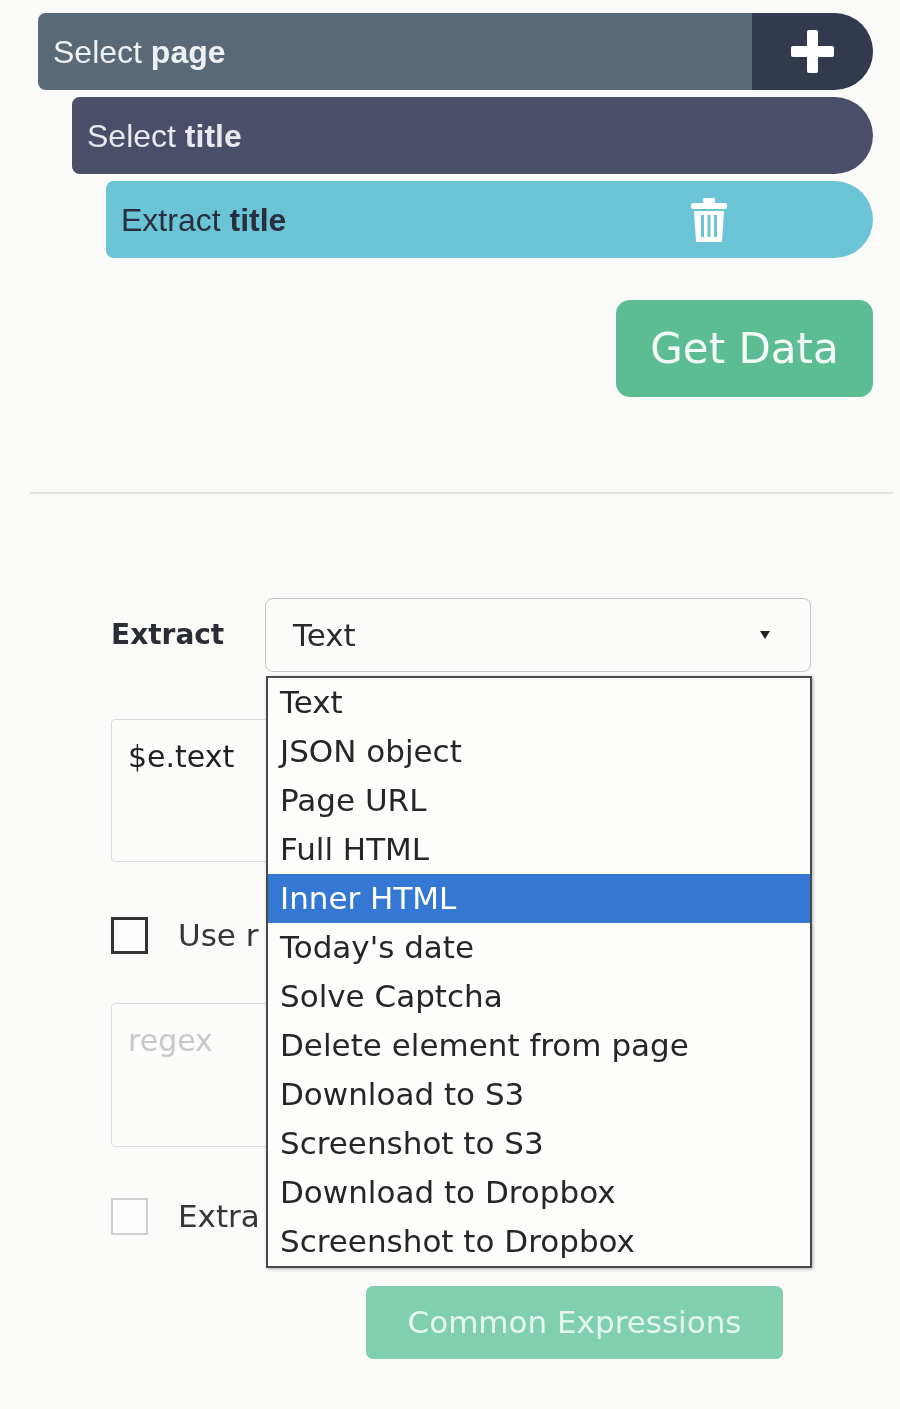 This screenshot has width=900, height=1409. Describe the element at coordinates (539, 996) in the screenshot. I see `dropdown-option: Solve Captcha` at that location.